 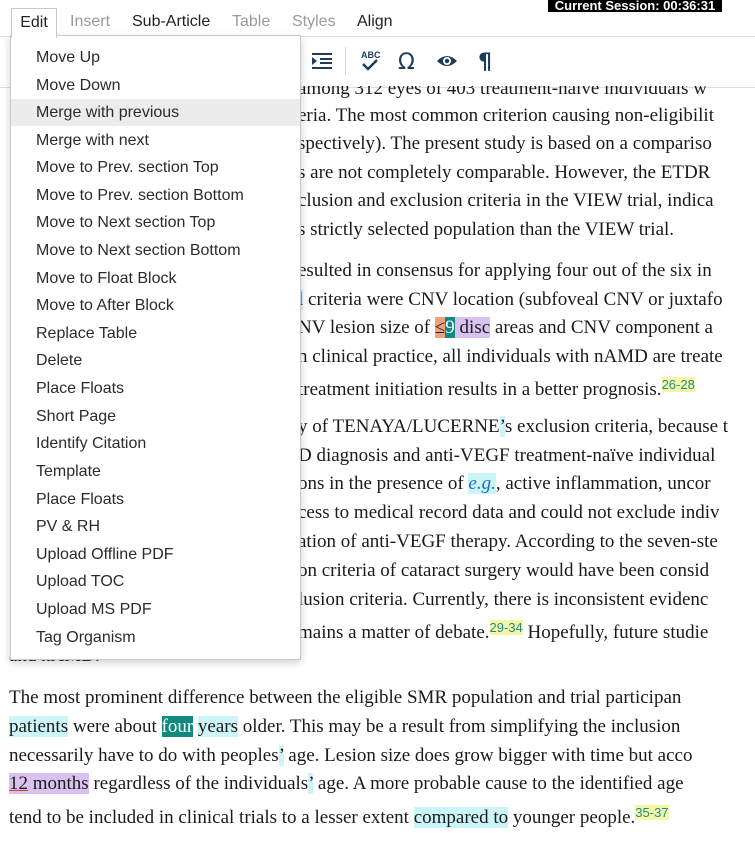 I want to click on highlight-text: months, so click(x=58, y=783).